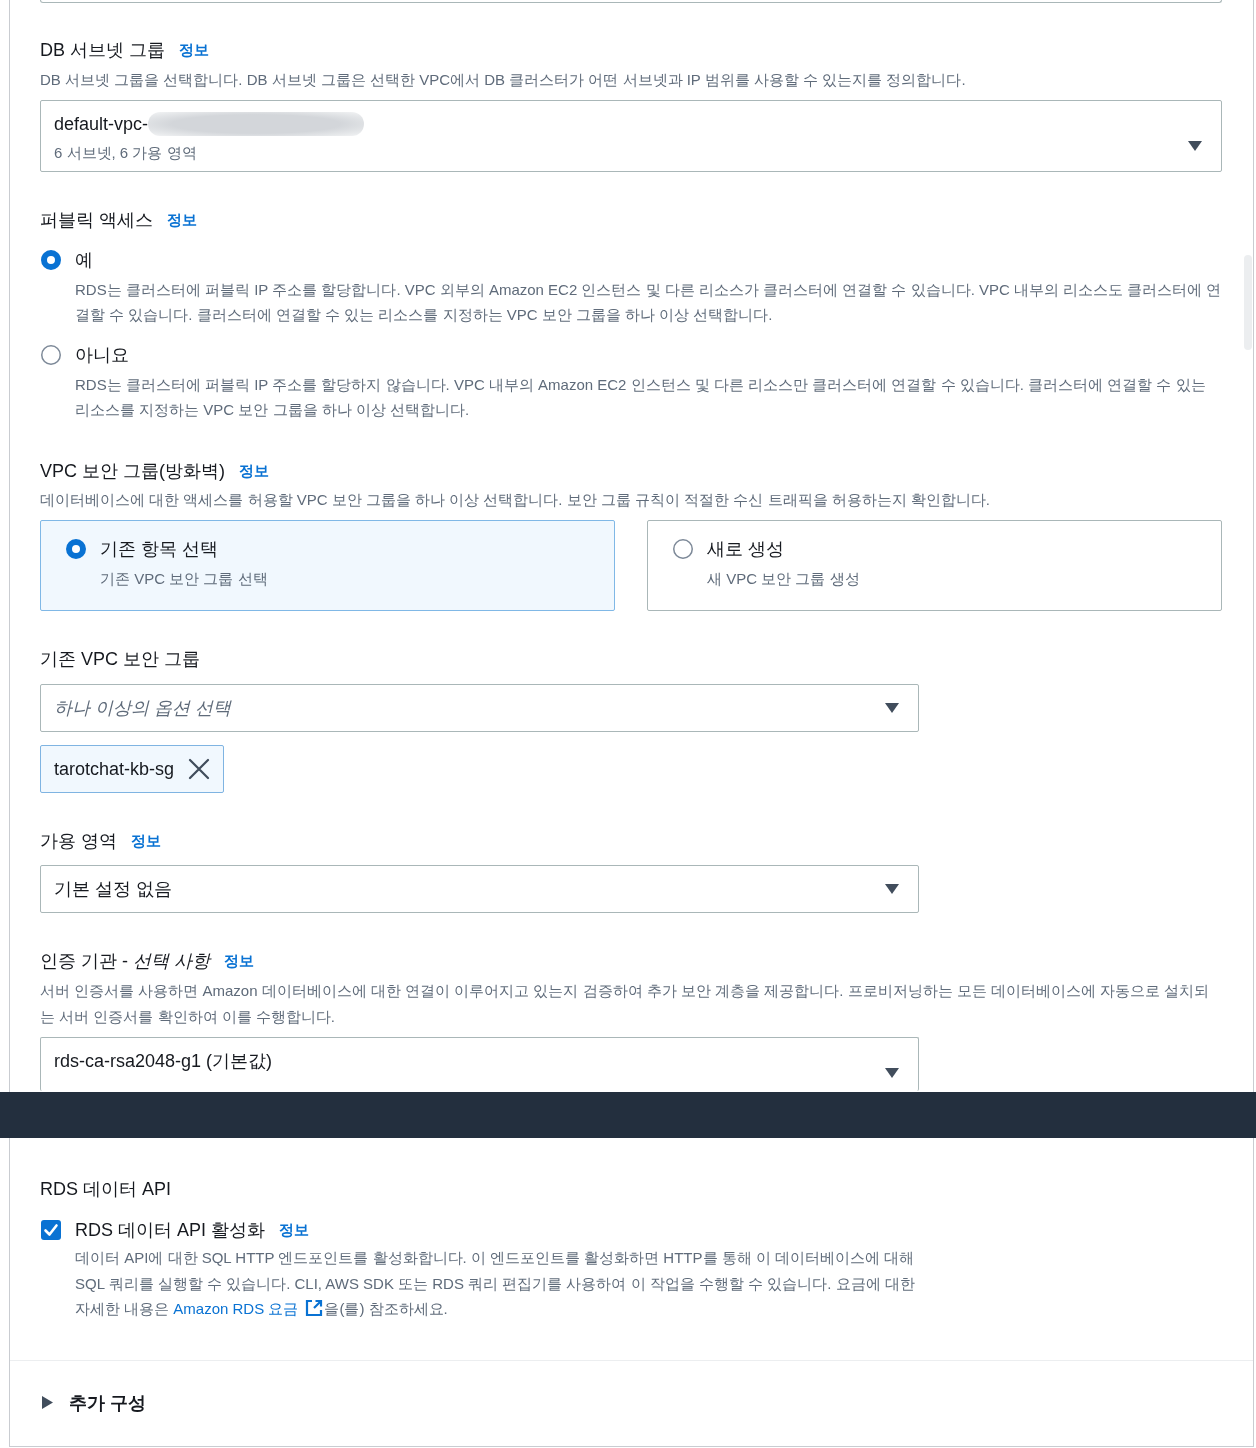 The width and height of the screenshot is (1256, 1448). What do you see at coordinates (648, 302) in the screenshot?
I see `option-description: RDS는 클러스터에 퍼블릭 IP 주소를 할당합니다. VPC 외부의 Amazon EC2 인스턴스 및 다른 리소스가 클러스터에 연결할 수 있습니다. VPC 내부의 리소스도 클러스터에 연결할 수 있습니다. 클러스터에 연결할 수 있는 리소스를 지정하는 VPC 보안 그룹을 하나 이상 선택합니다.` at bounding box center [648, 302].